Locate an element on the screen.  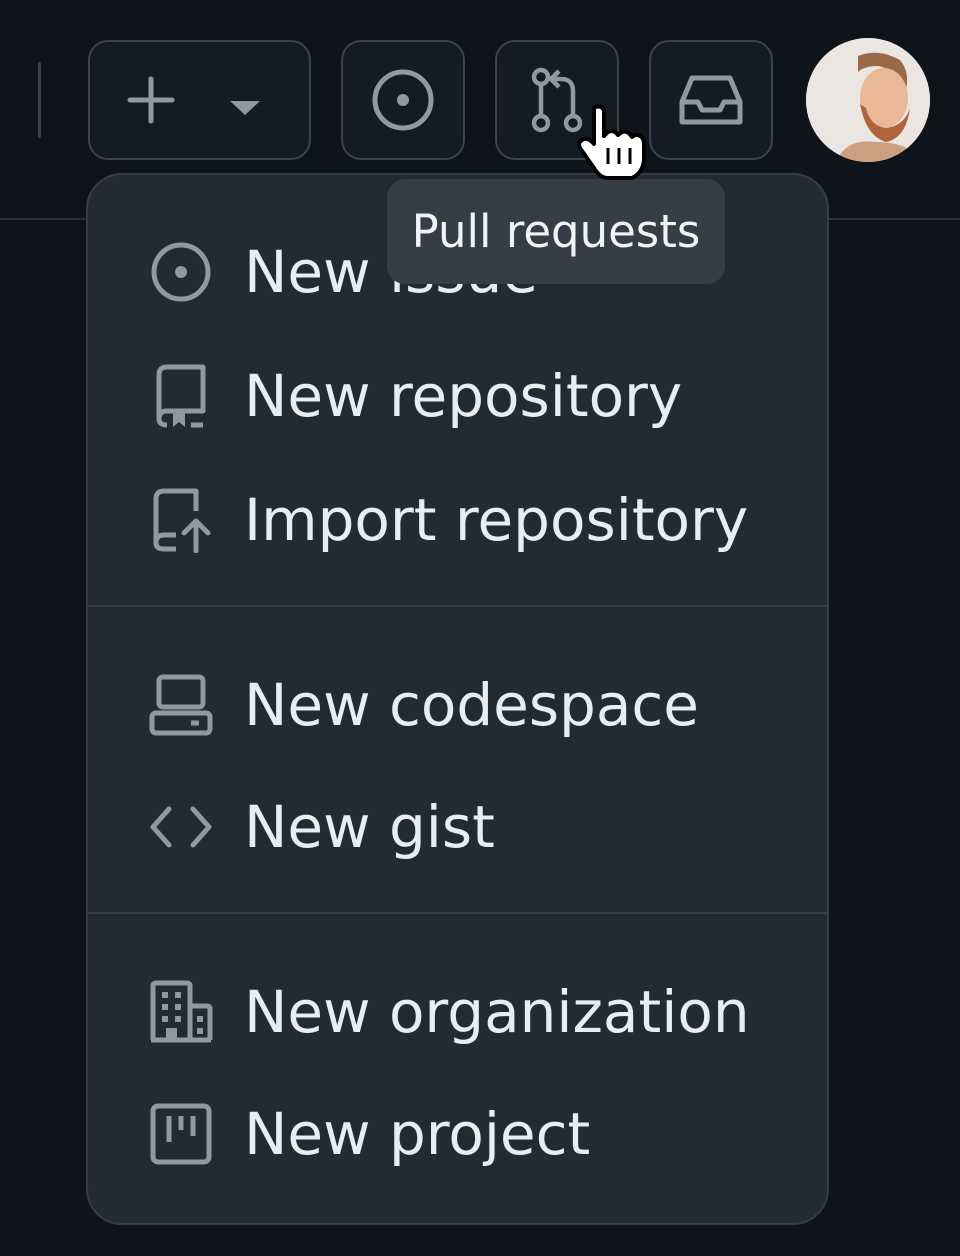
triangle-down-icon is located at coordinates (245, 108).